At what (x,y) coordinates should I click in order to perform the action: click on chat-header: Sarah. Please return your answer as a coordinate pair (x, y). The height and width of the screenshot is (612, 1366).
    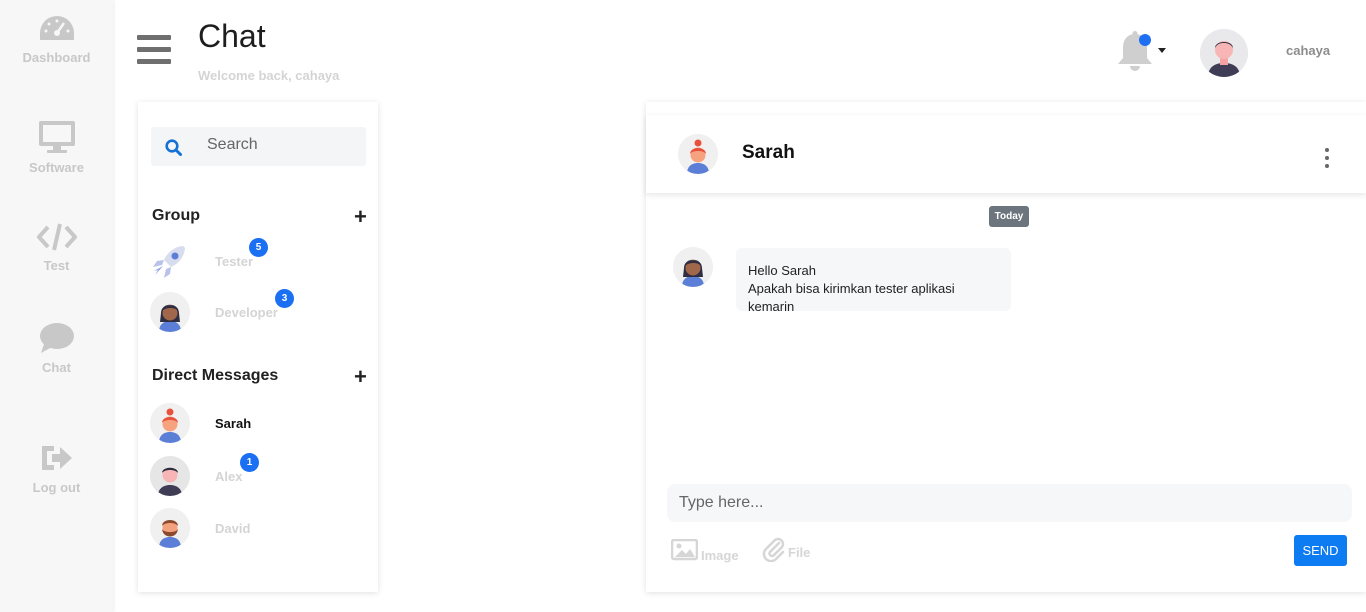
    Looking at the image, I should click on (1006, 154).